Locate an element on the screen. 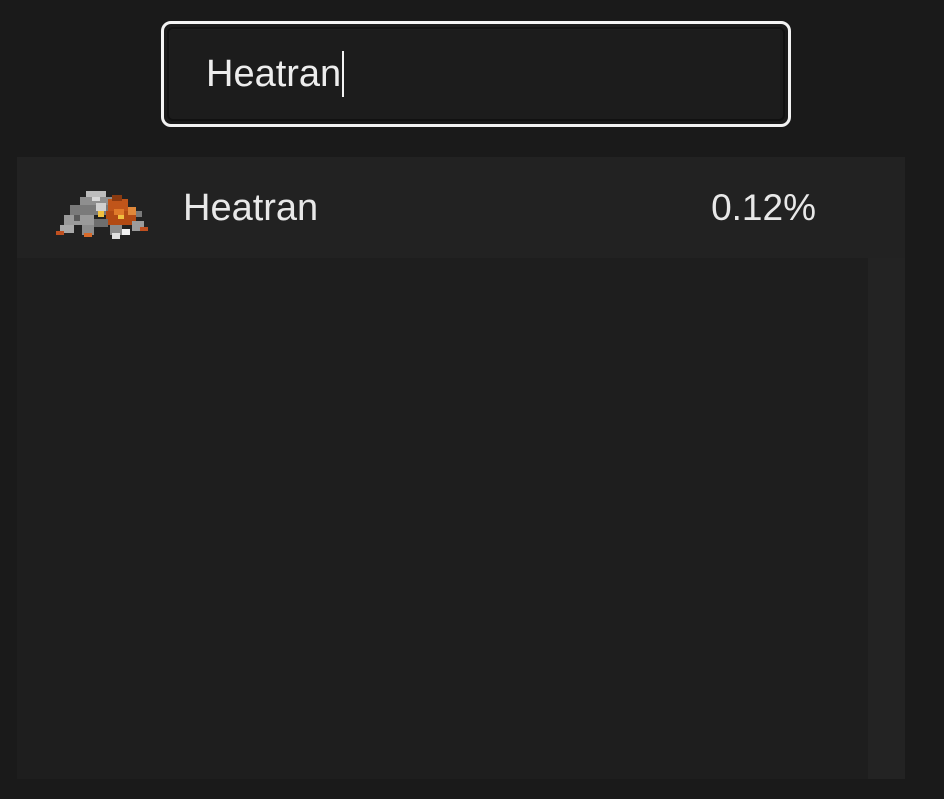 This screenshot has height=799, width=944. heatran-sprite-icon is located at coordinates (102, 215).